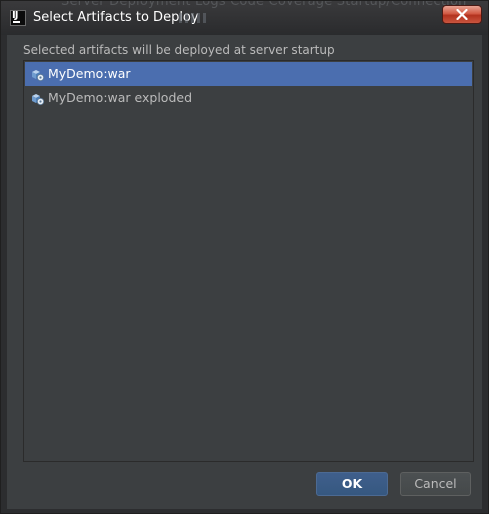 This screenshot has height=514, width=489. What do you see at coordinates (248, 74) in the screenshot?
I see `list-item-mydemo-war: MyDemo:war` at bounding box center [248, 74].